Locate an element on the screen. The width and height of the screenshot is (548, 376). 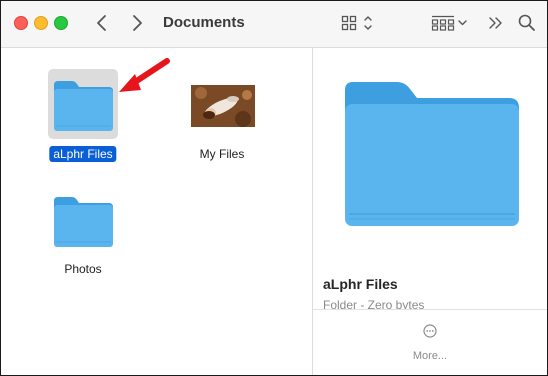
photo-thumbnail-icon is located at coordinates (223, 106).